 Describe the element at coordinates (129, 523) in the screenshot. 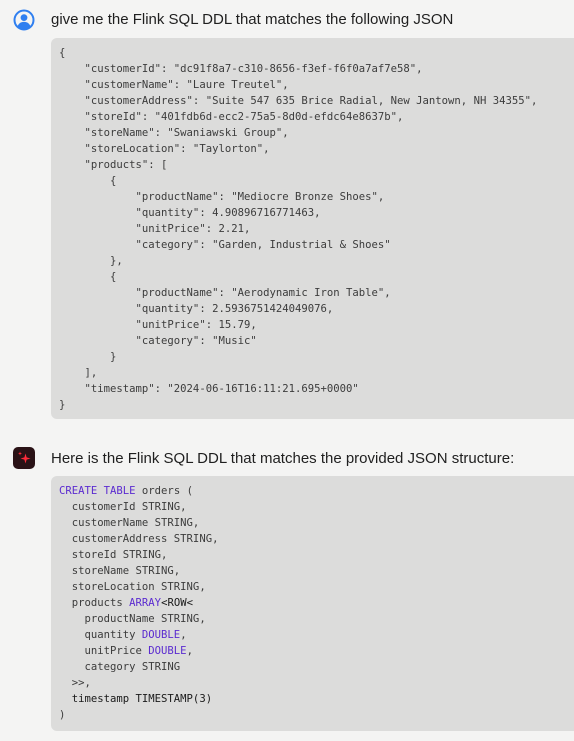

I see `sql-token: customerName STRING,` at that location.